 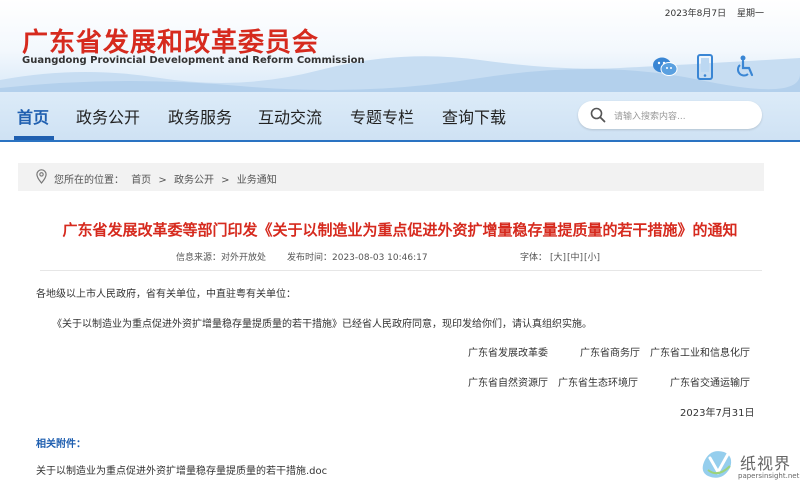 I want to click on article-salutation: 各地级以上市人民政府，省有关单位，中直驻粤有关单位：, so click(x=166, y=294).